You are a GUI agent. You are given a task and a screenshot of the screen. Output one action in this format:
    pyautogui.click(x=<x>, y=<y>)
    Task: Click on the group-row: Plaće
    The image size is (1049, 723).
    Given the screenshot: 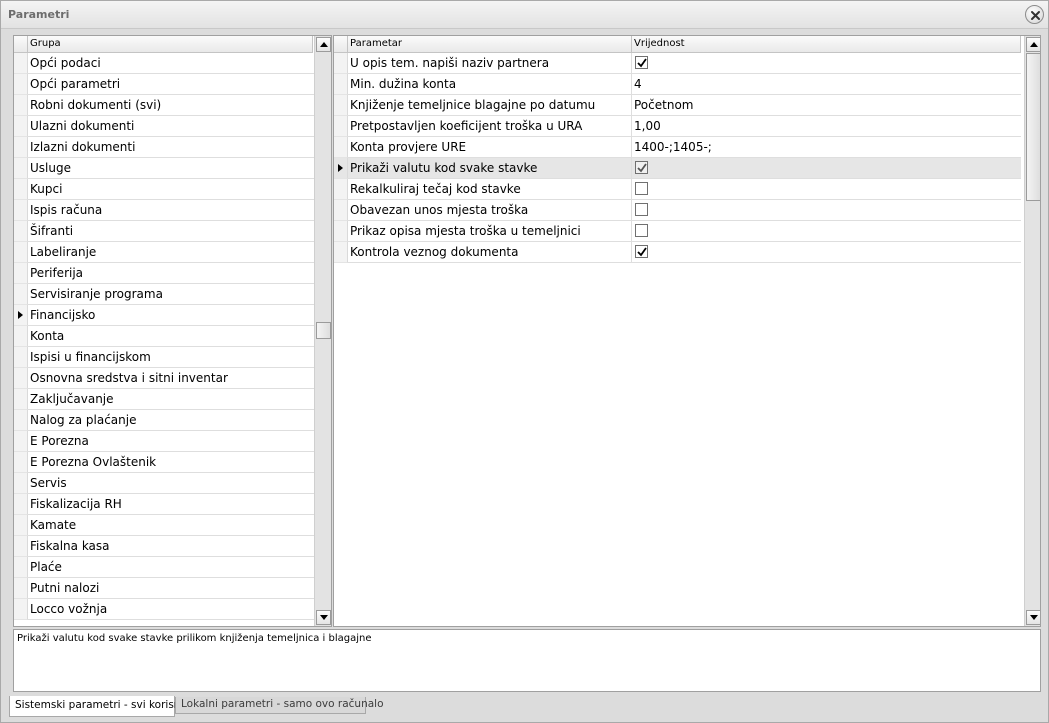 What is the action you would take?
    pyautogui.click(x=164, y=567)
    